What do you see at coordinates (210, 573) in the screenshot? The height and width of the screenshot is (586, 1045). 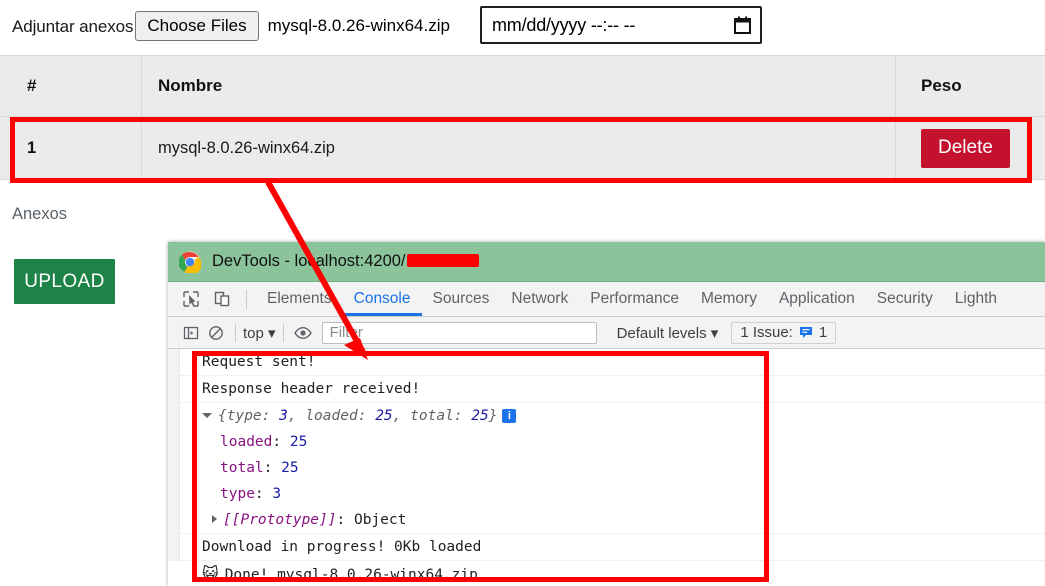 I see `cat-face-icon: 😺` at bounding box center [210, 573].